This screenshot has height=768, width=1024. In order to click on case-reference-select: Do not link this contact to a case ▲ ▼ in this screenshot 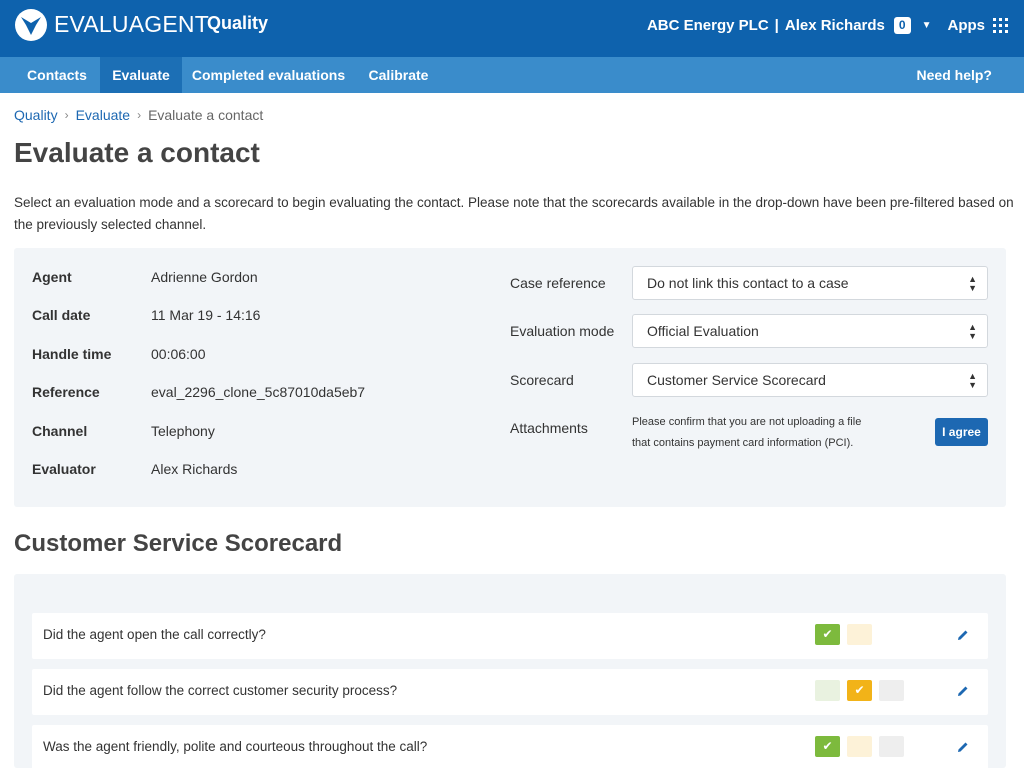, I will do `click(810, 283)`.